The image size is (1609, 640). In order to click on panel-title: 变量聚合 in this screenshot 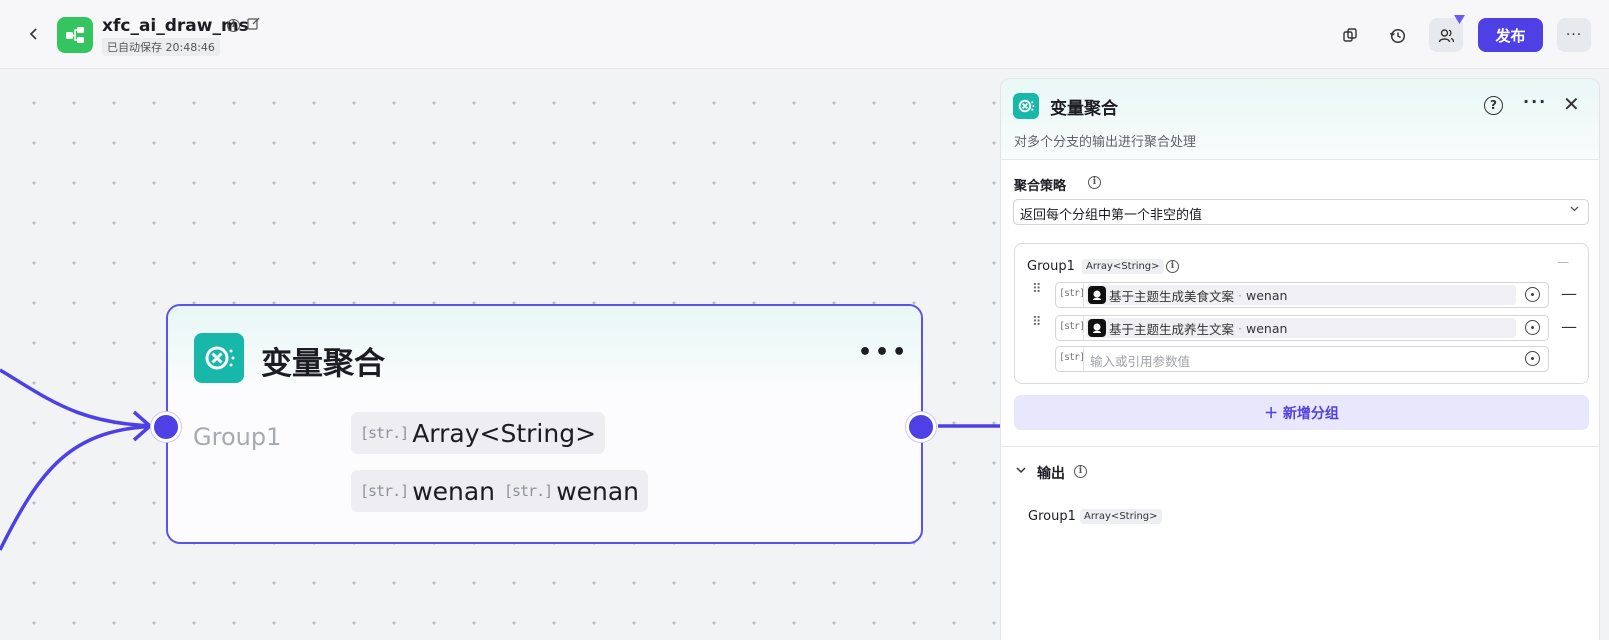, I will do `click(1084, 106)`.